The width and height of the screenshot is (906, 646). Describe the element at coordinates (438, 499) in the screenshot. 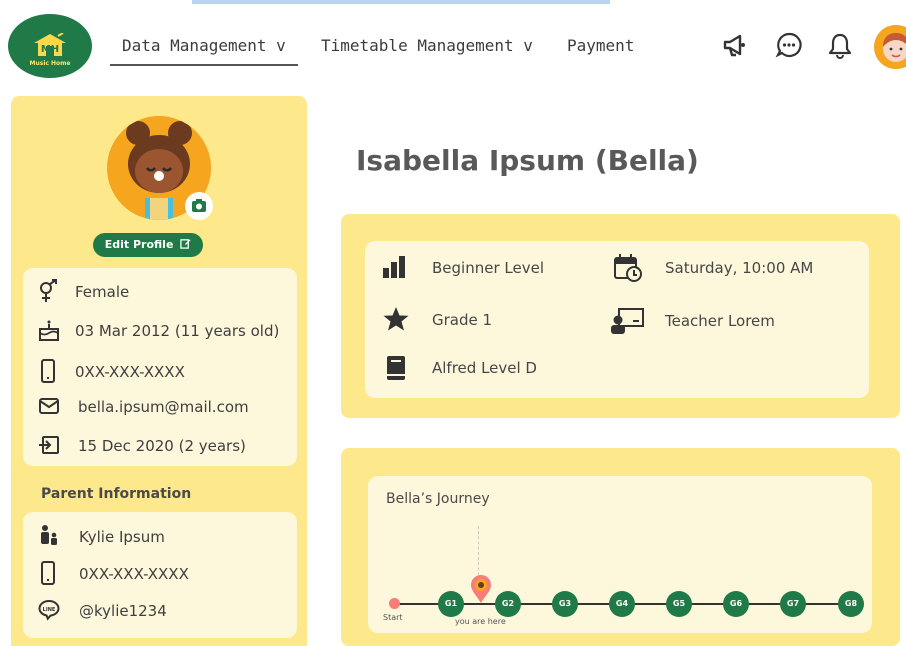

I see `journey-title: Bella’s Journey` at that location.